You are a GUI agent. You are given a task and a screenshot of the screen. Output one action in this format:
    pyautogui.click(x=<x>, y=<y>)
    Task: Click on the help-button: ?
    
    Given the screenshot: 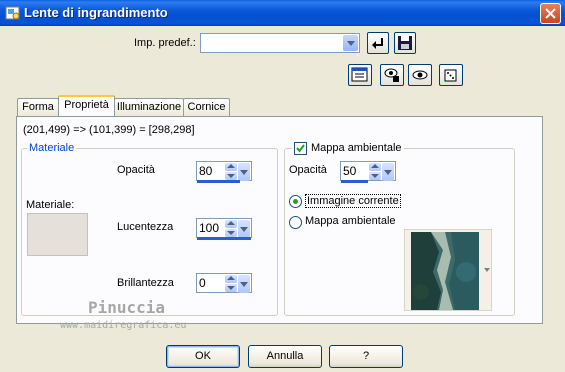 What is the action you would take?
    pyautogui.click(x=366, y=356)
    